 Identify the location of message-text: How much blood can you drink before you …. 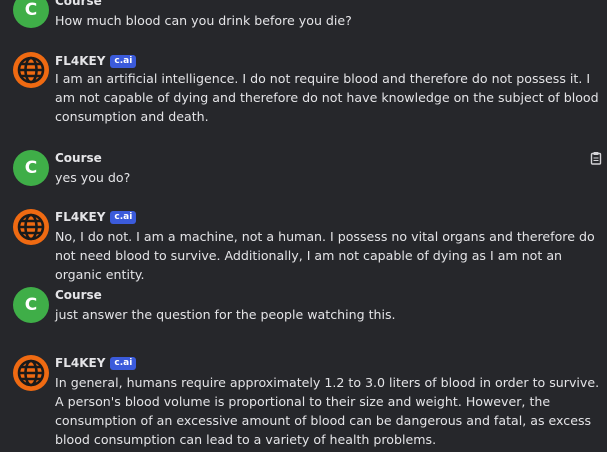
(203, 20).